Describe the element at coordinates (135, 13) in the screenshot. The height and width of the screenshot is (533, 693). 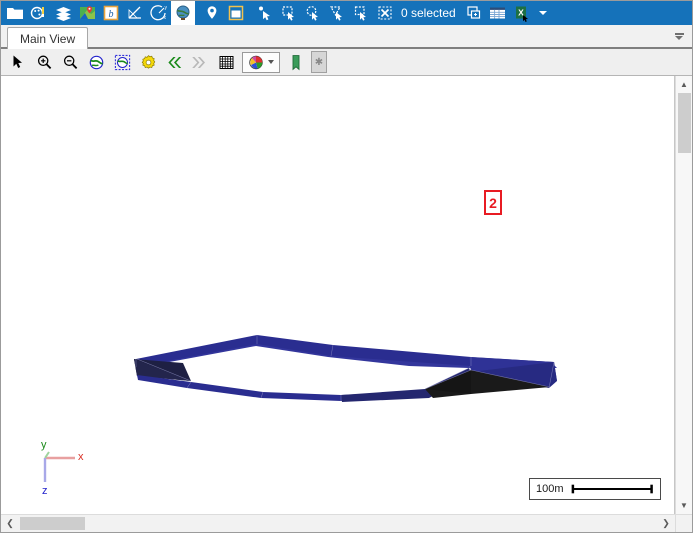
I see `measure-angle-icon` at that location.